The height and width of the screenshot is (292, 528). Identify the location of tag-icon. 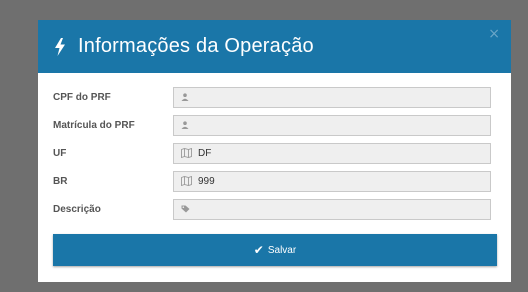
(185, 209).